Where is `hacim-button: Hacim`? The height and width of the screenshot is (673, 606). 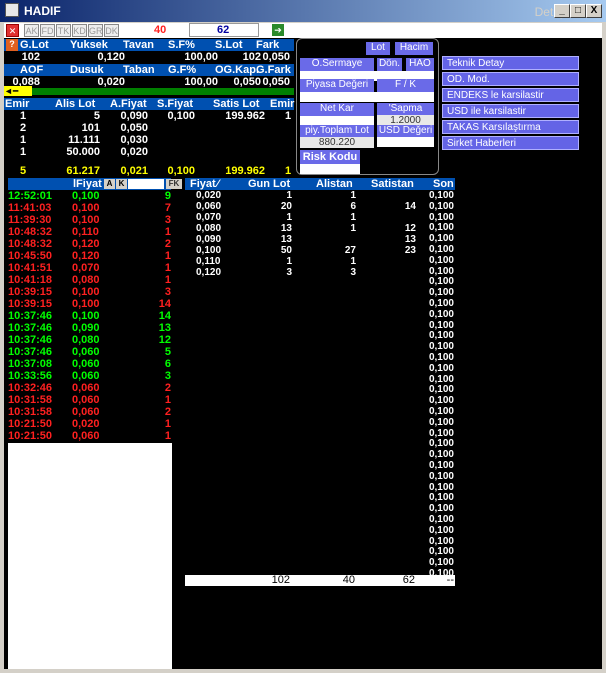
hacim-button: Hacim is located at coordinates (414, 48).